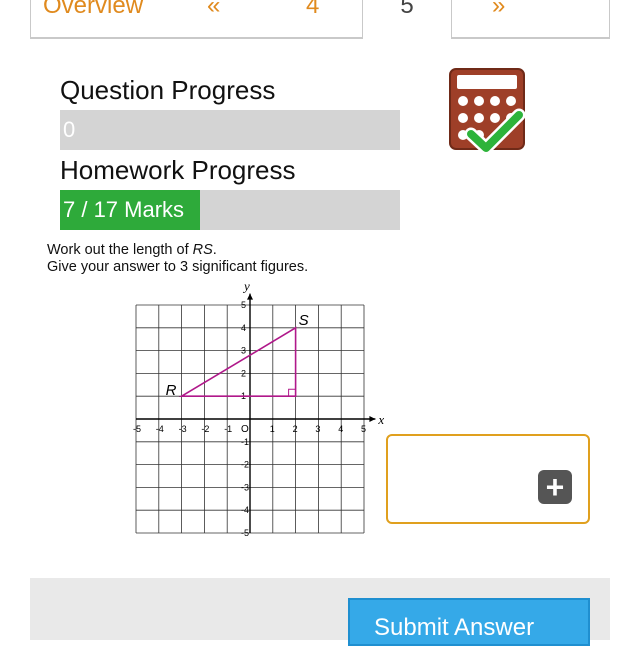  What do you see at coordinates (202, 250) in the screenshot?
I see `question-var-rs: RS` at bounding box center [202, 250].